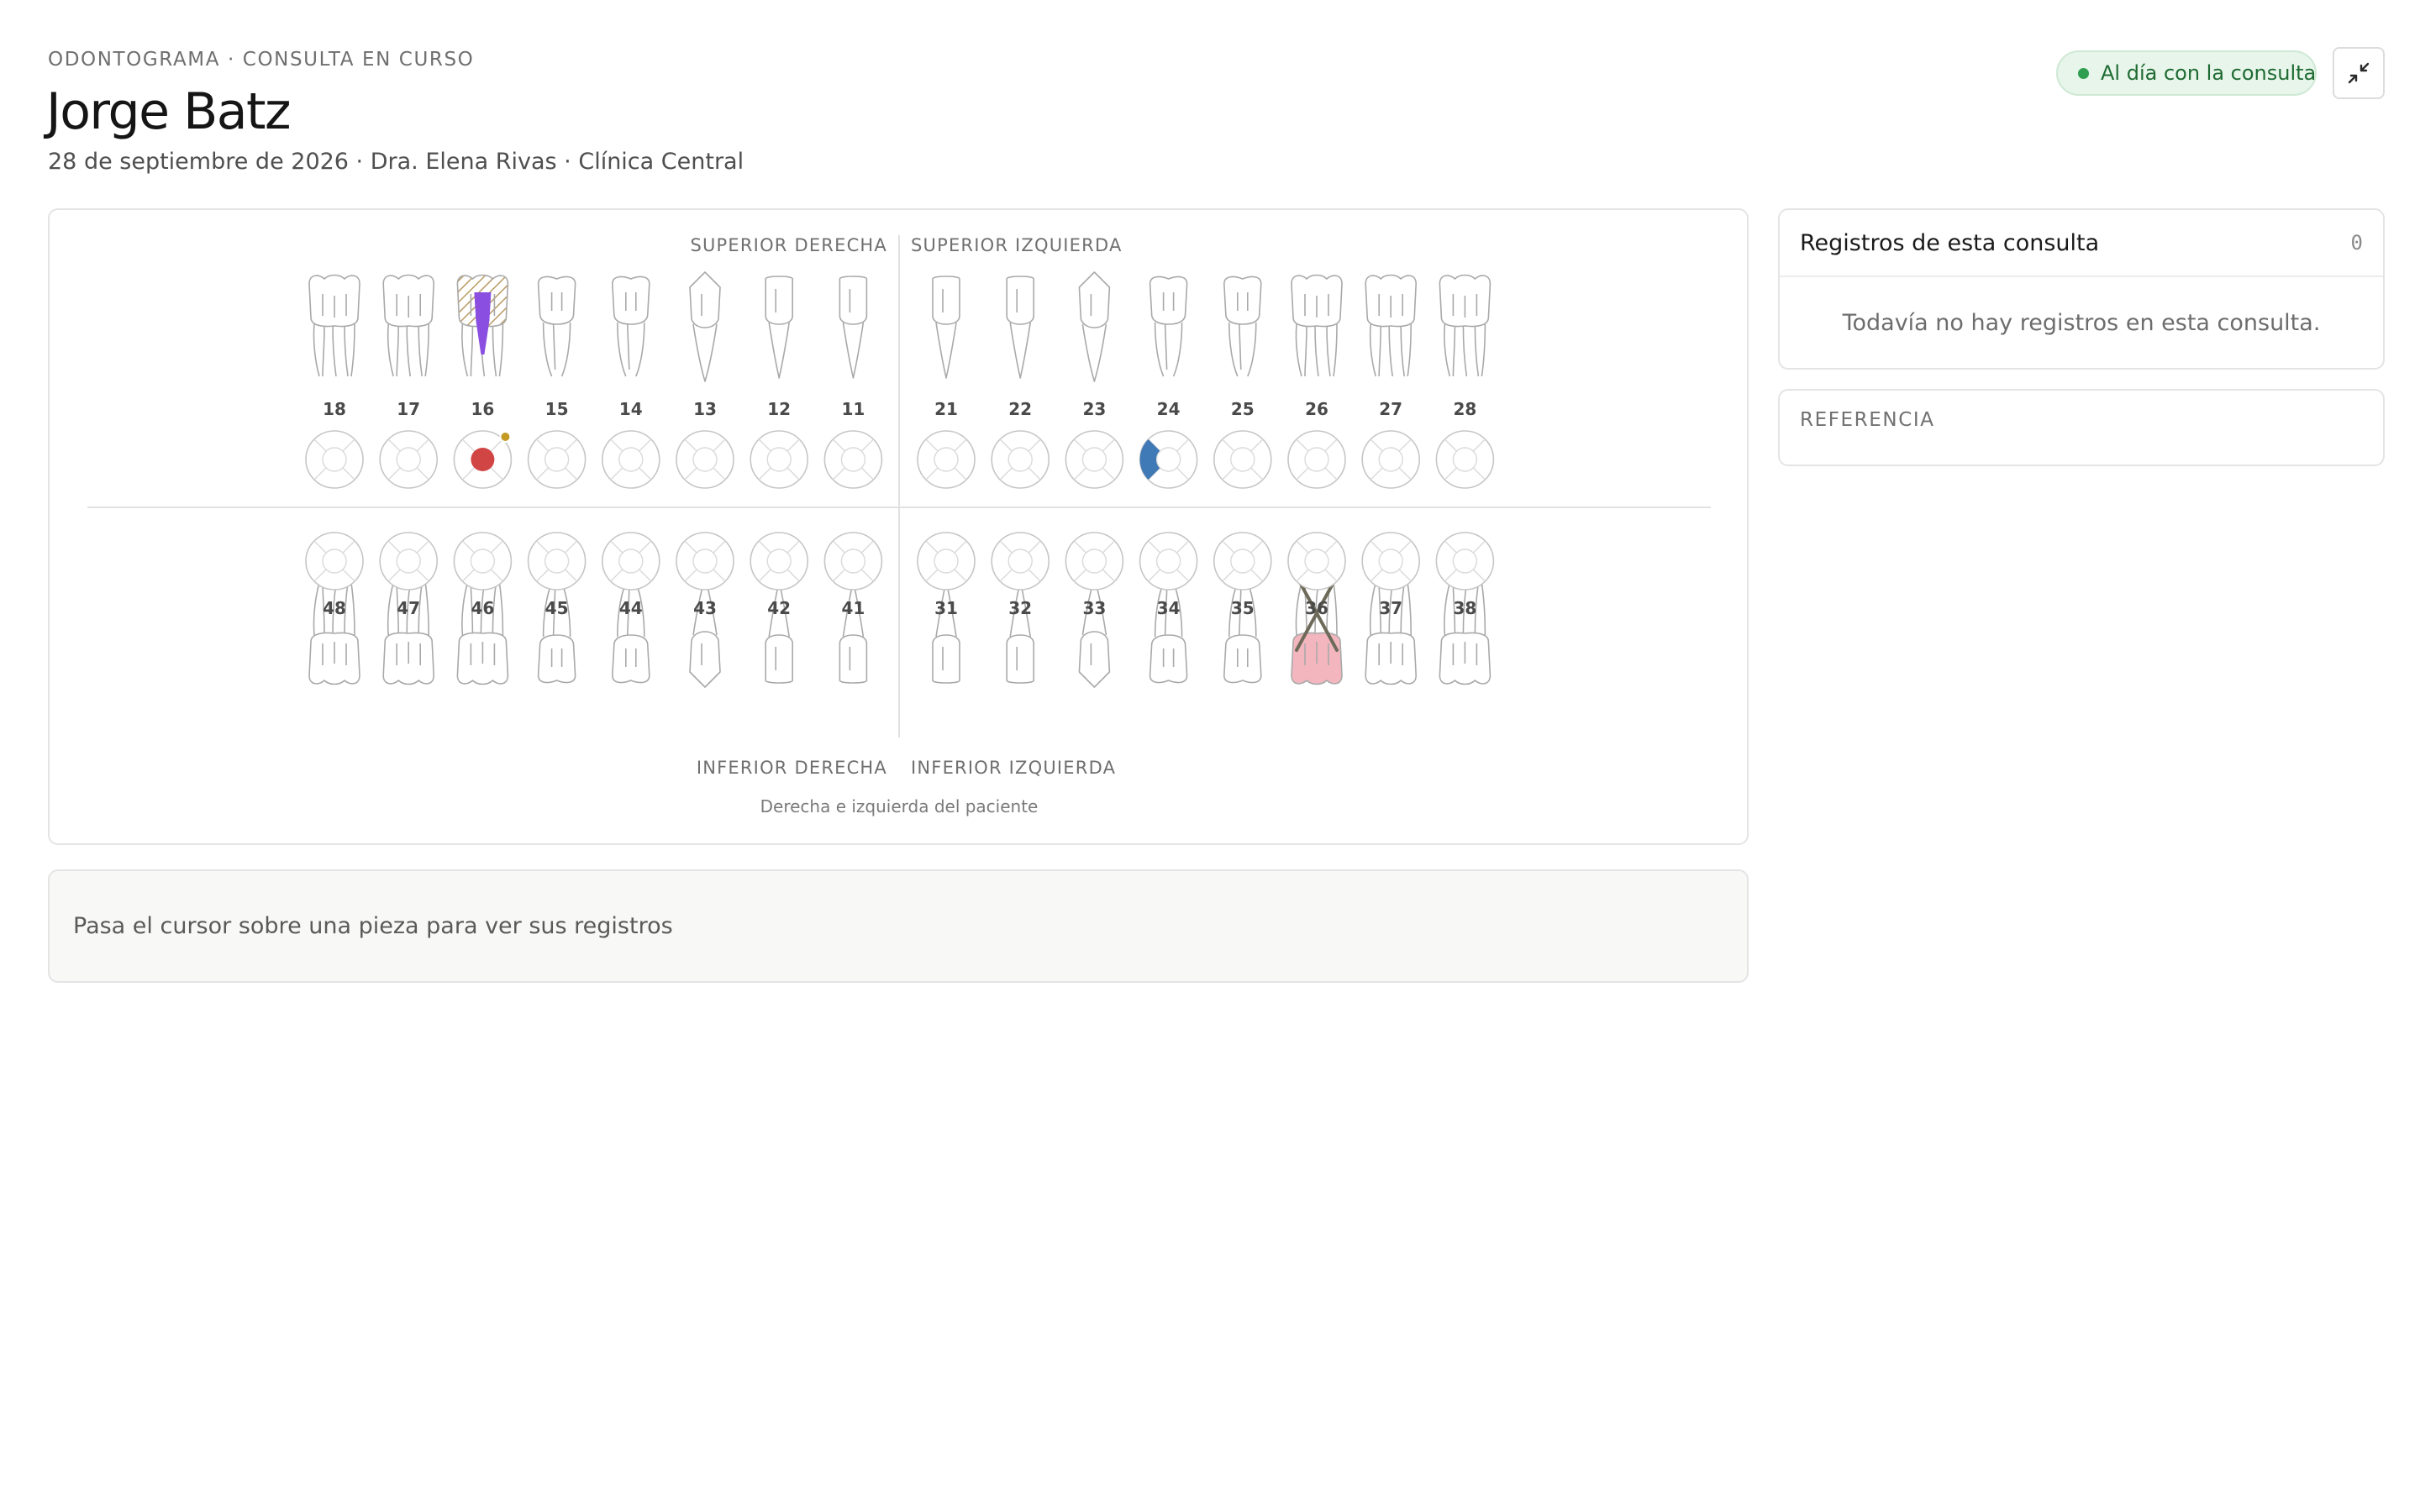 This screenshot has width=2420, height=1512. Describe the element at coordinates (1021, 608) in the screenshot. I see `tooth-32: 32` at that location.